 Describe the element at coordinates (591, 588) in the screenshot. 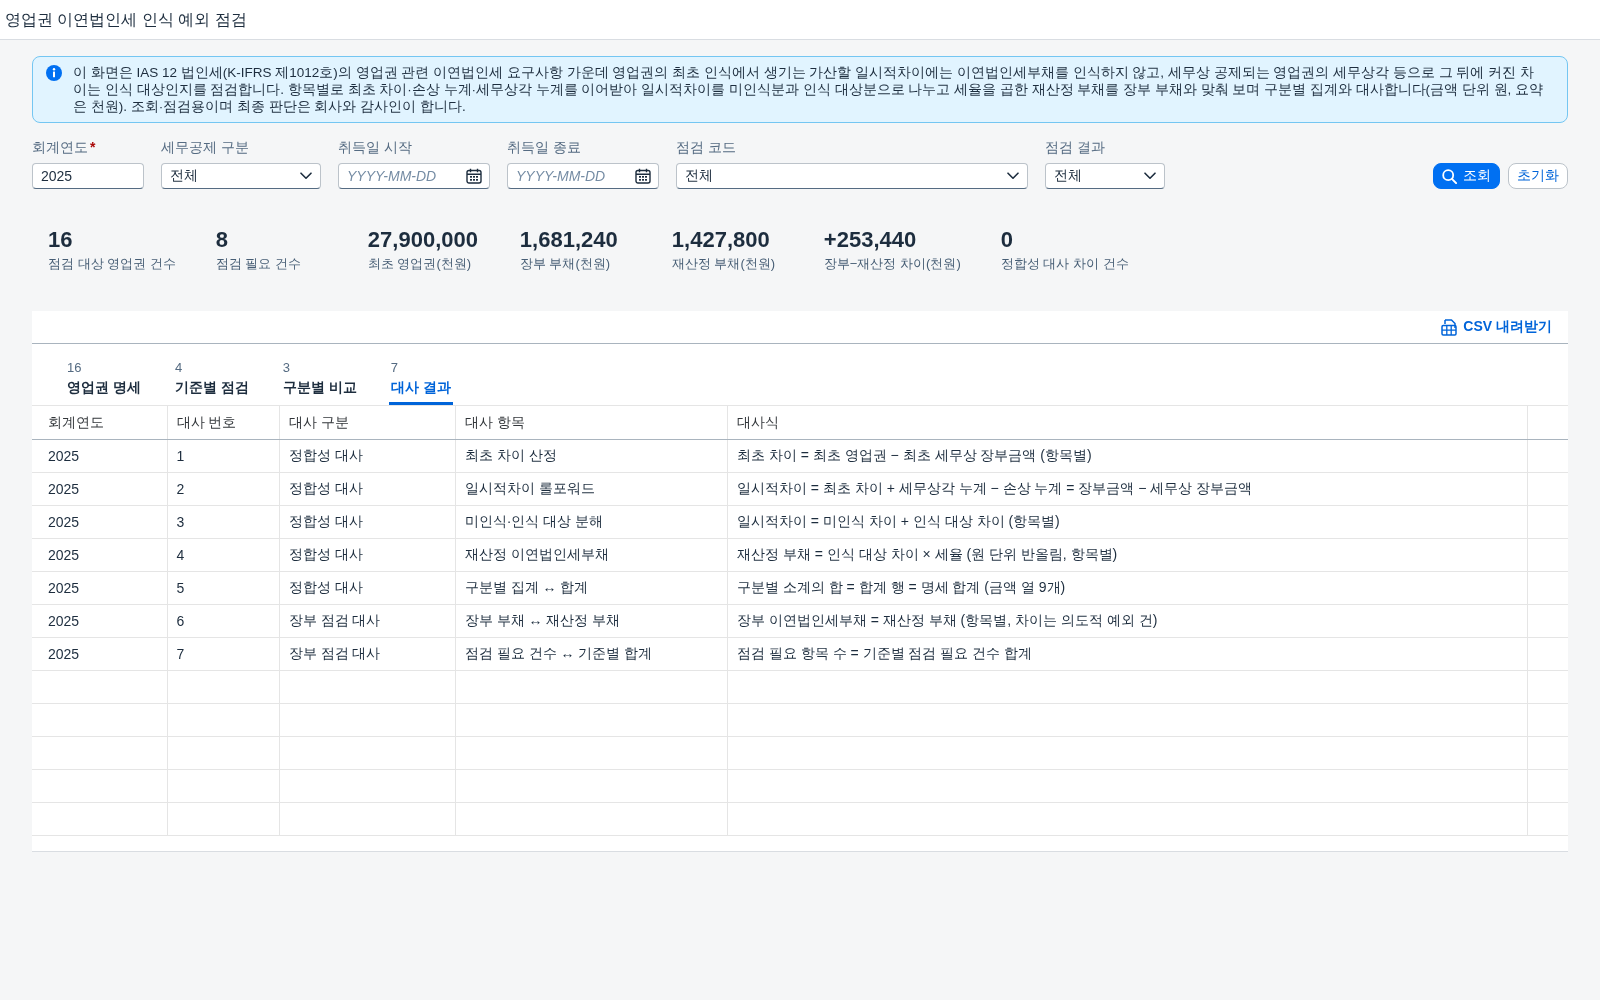

I see `table-cell: 구분별 집계 ↔ 합계` at that location.